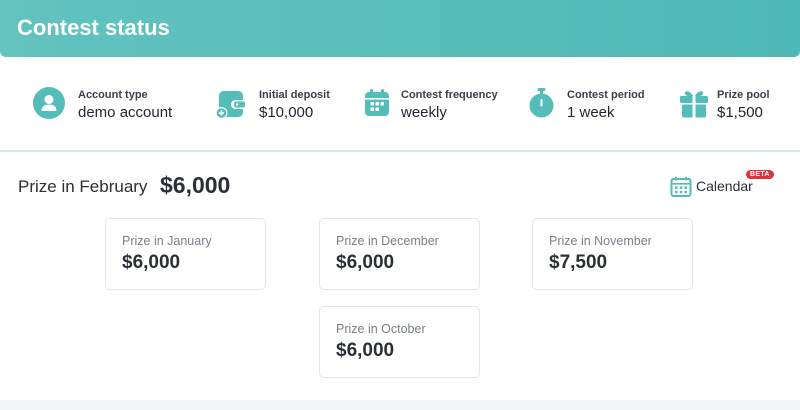 This screenshot has height=410, width=800. Describe the element at coordinates (93, 27) in the screenshot. I see `page-title: Contest status` at that location.